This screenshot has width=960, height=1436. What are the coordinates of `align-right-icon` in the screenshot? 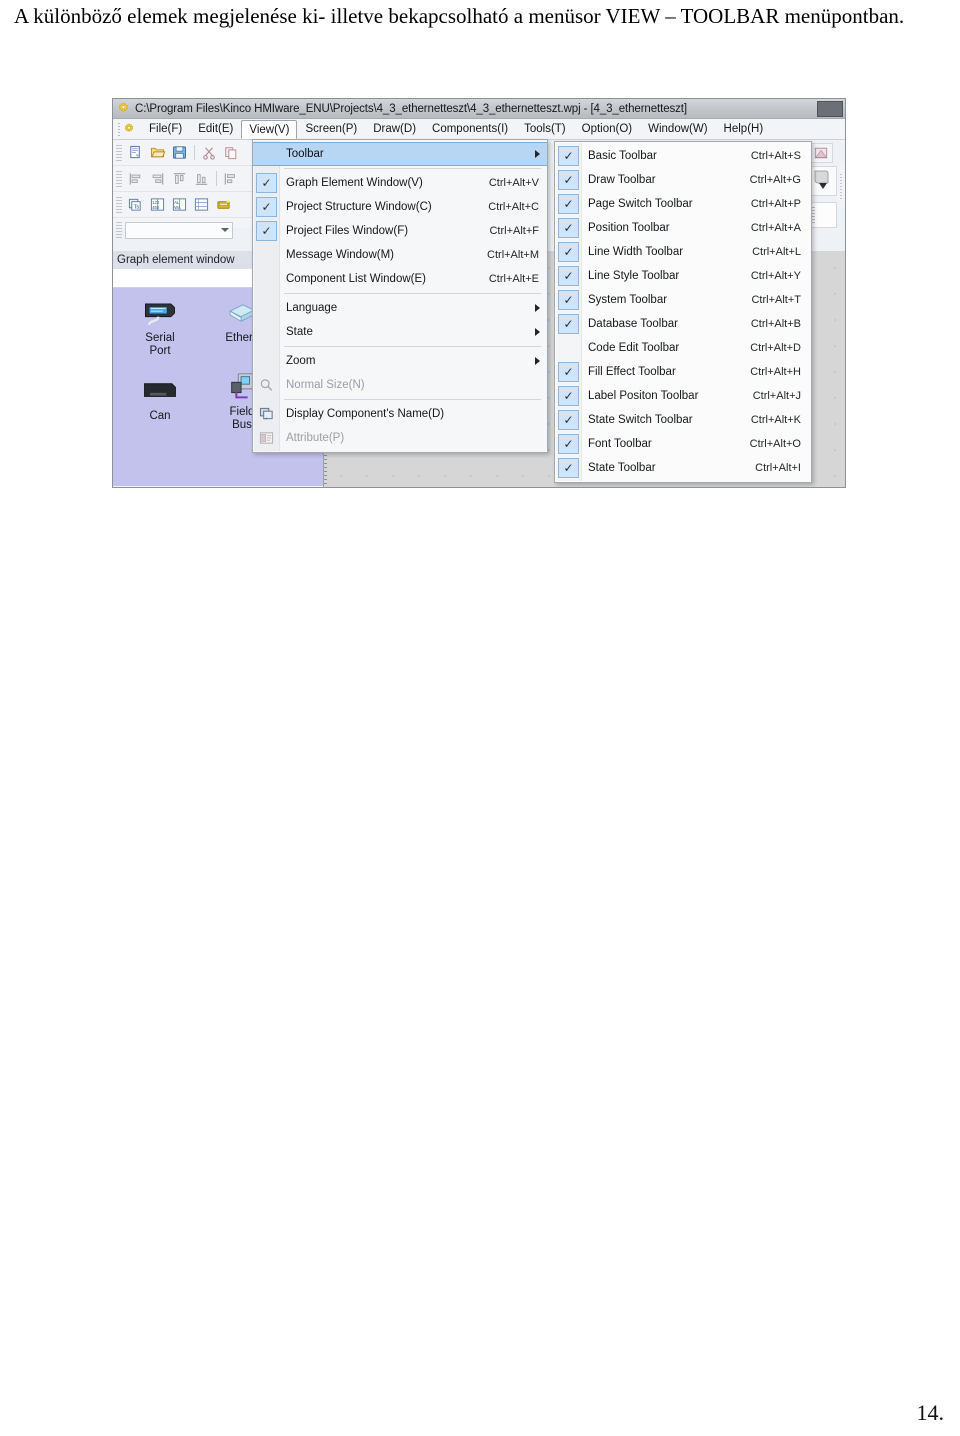 It's located at (157, 179).